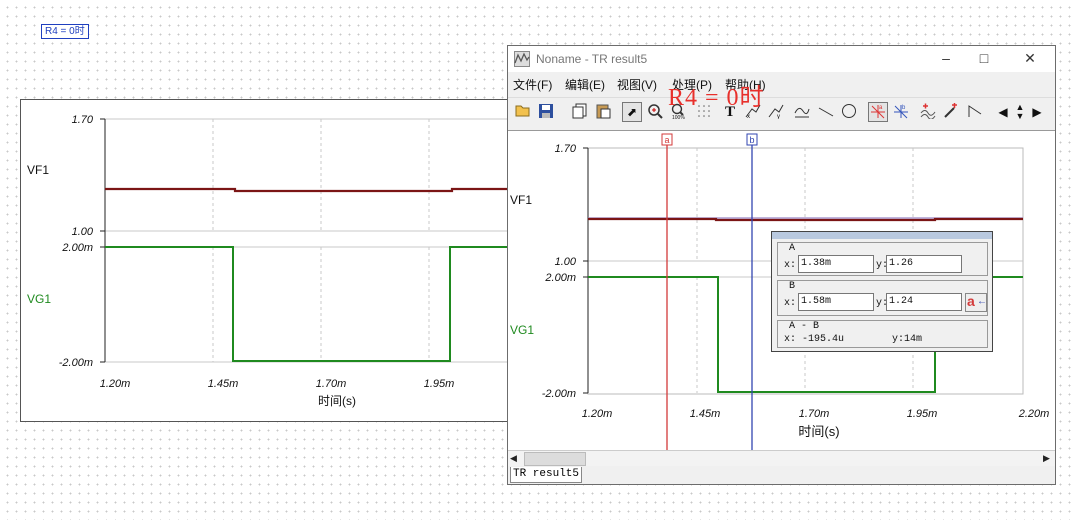 The height and width of the screenshot is (520, 1077). What do you see at coordinates (878, 112) in the screenshot?
I see `cursor-a-icon: a` at bounding box center [878, 112].